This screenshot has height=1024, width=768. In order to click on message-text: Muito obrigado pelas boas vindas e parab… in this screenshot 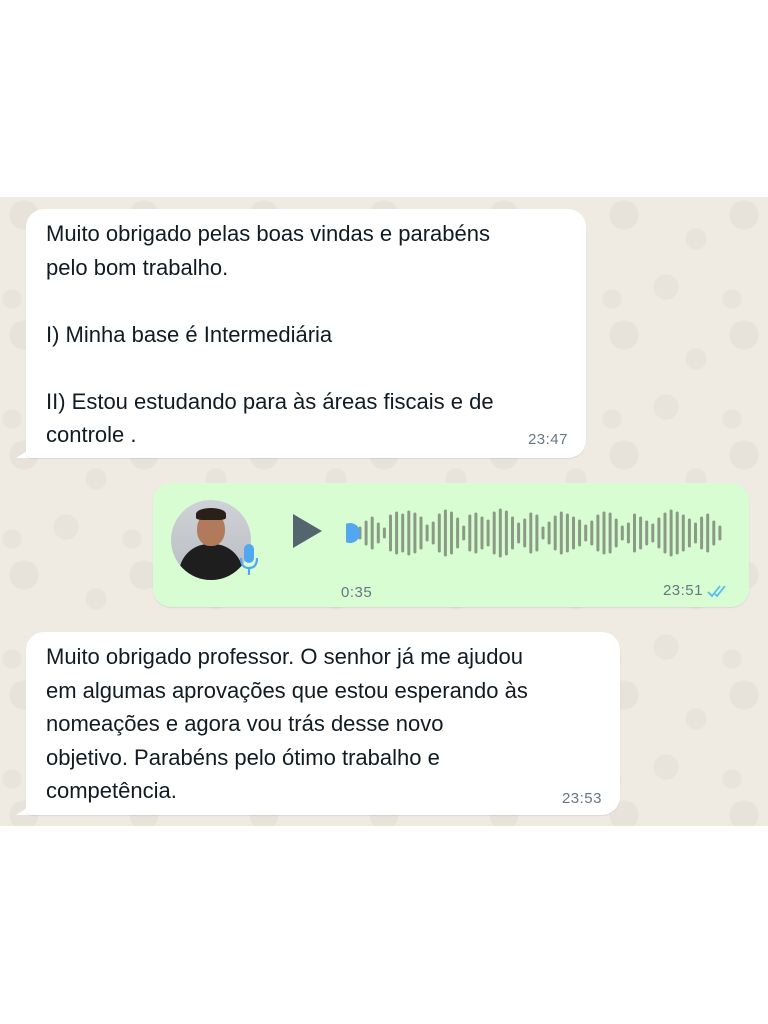, I will do `click(270, 334)`.